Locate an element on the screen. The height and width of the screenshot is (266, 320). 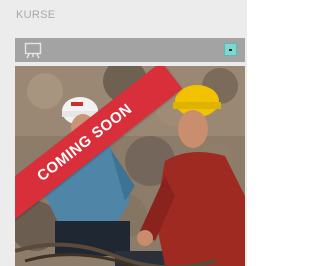
toggle-dot is located at coordinates (230, 50).